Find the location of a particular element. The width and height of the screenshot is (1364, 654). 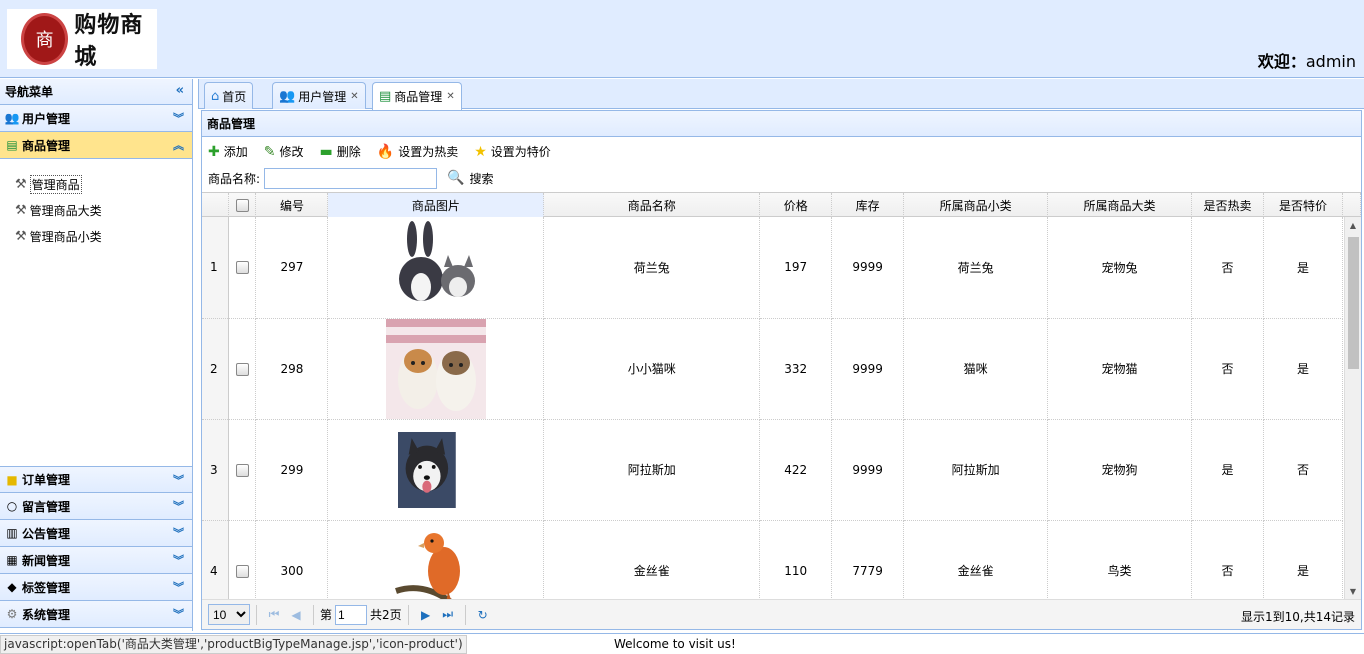

refresh-icon: ↻ is located at coordinates (483, 615).